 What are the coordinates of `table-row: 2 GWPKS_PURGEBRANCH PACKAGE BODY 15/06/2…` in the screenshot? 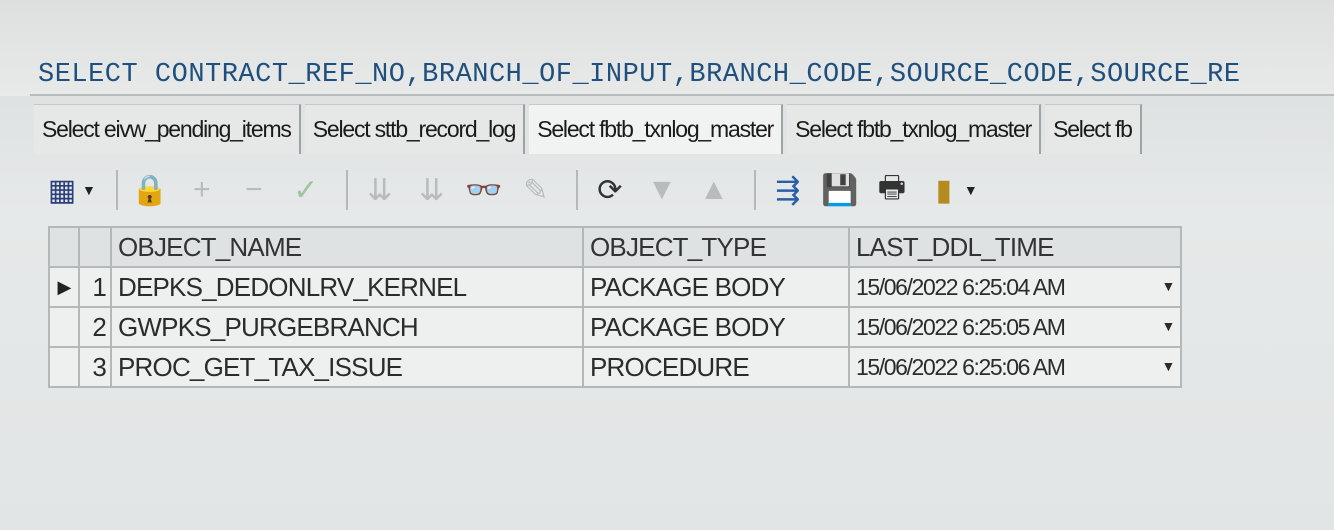 It's located at (615, 327).